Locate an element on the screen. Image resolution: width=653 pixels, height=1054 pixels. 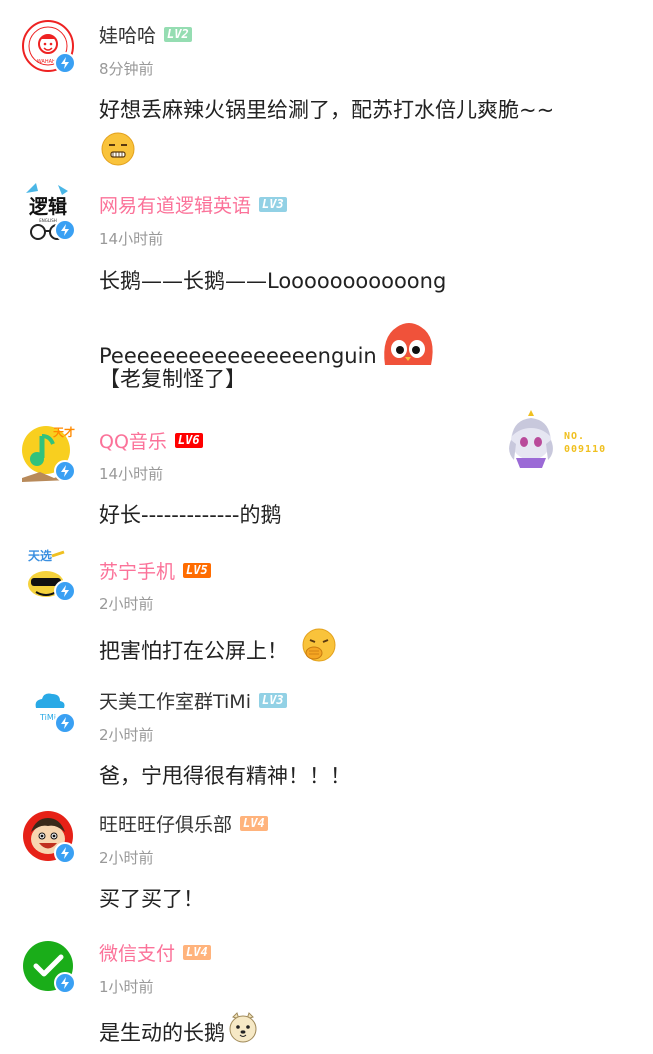
fan-number: NO. 009110 is located at coordinates (585, 443).